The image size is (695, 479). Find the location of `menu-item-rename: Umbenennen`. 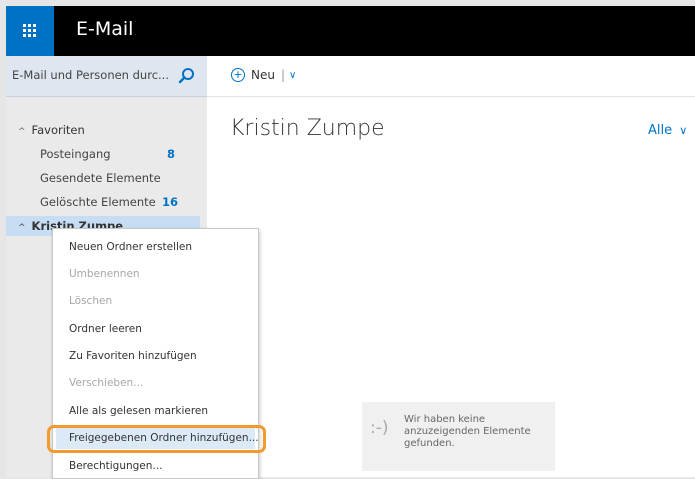

menu-item-rename: Umbenennen is located at coordinates (104, 274).